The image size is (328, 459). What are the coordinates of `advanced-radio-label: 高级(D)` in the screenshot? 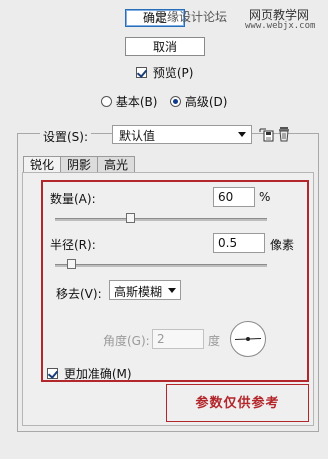 It's located at (206, 102).